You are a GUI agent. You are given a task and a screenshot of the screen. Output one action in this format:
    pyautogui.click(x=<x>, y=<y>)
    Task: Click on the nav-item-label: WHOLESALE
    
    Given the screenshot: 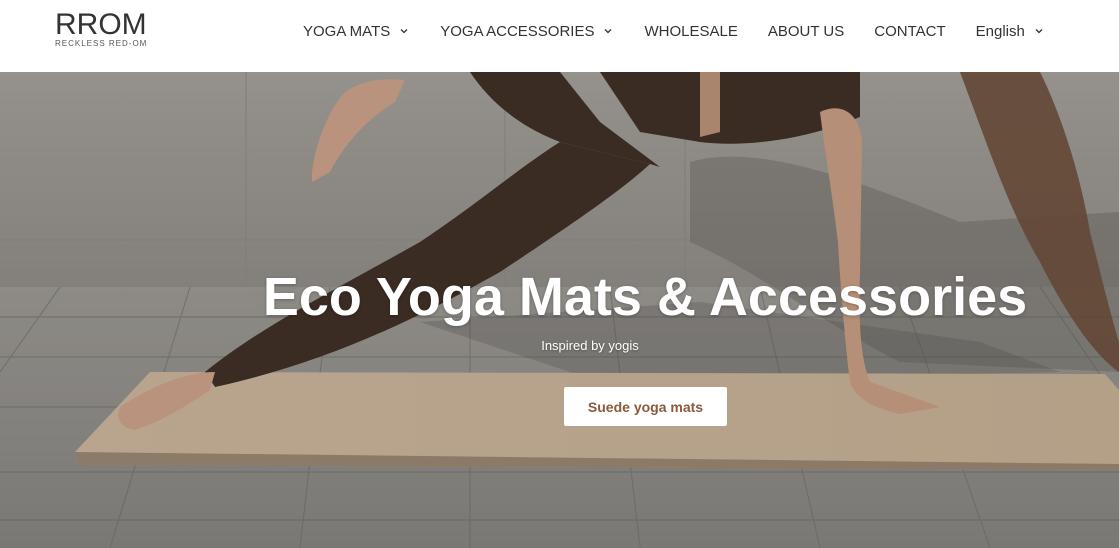 What is the action you would take?
    pyautogui.click(x=691, y=31)
    